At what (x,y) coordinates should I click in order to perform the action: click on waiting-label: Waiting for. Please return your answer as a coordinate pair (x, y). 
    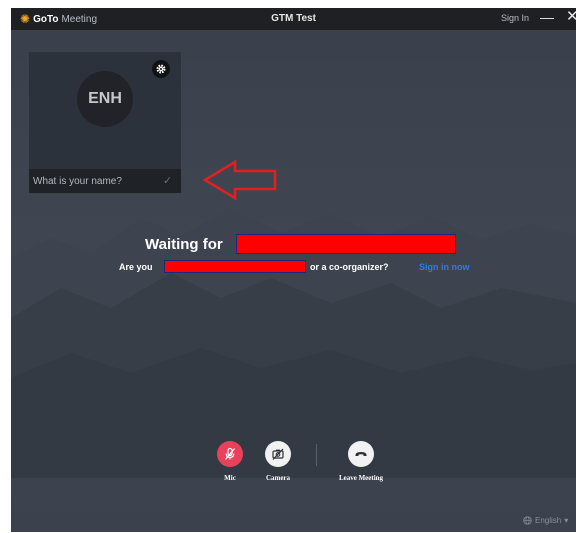
    Looking at the image, I should click on (184, 244).